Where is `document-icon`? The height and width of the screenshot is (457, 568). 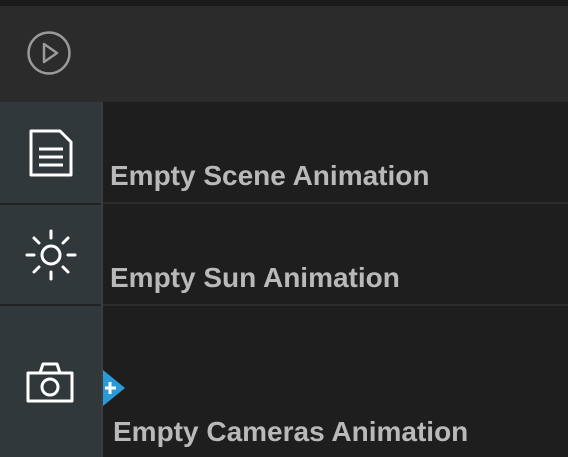 document-icon is located at coordinates (50, 152).